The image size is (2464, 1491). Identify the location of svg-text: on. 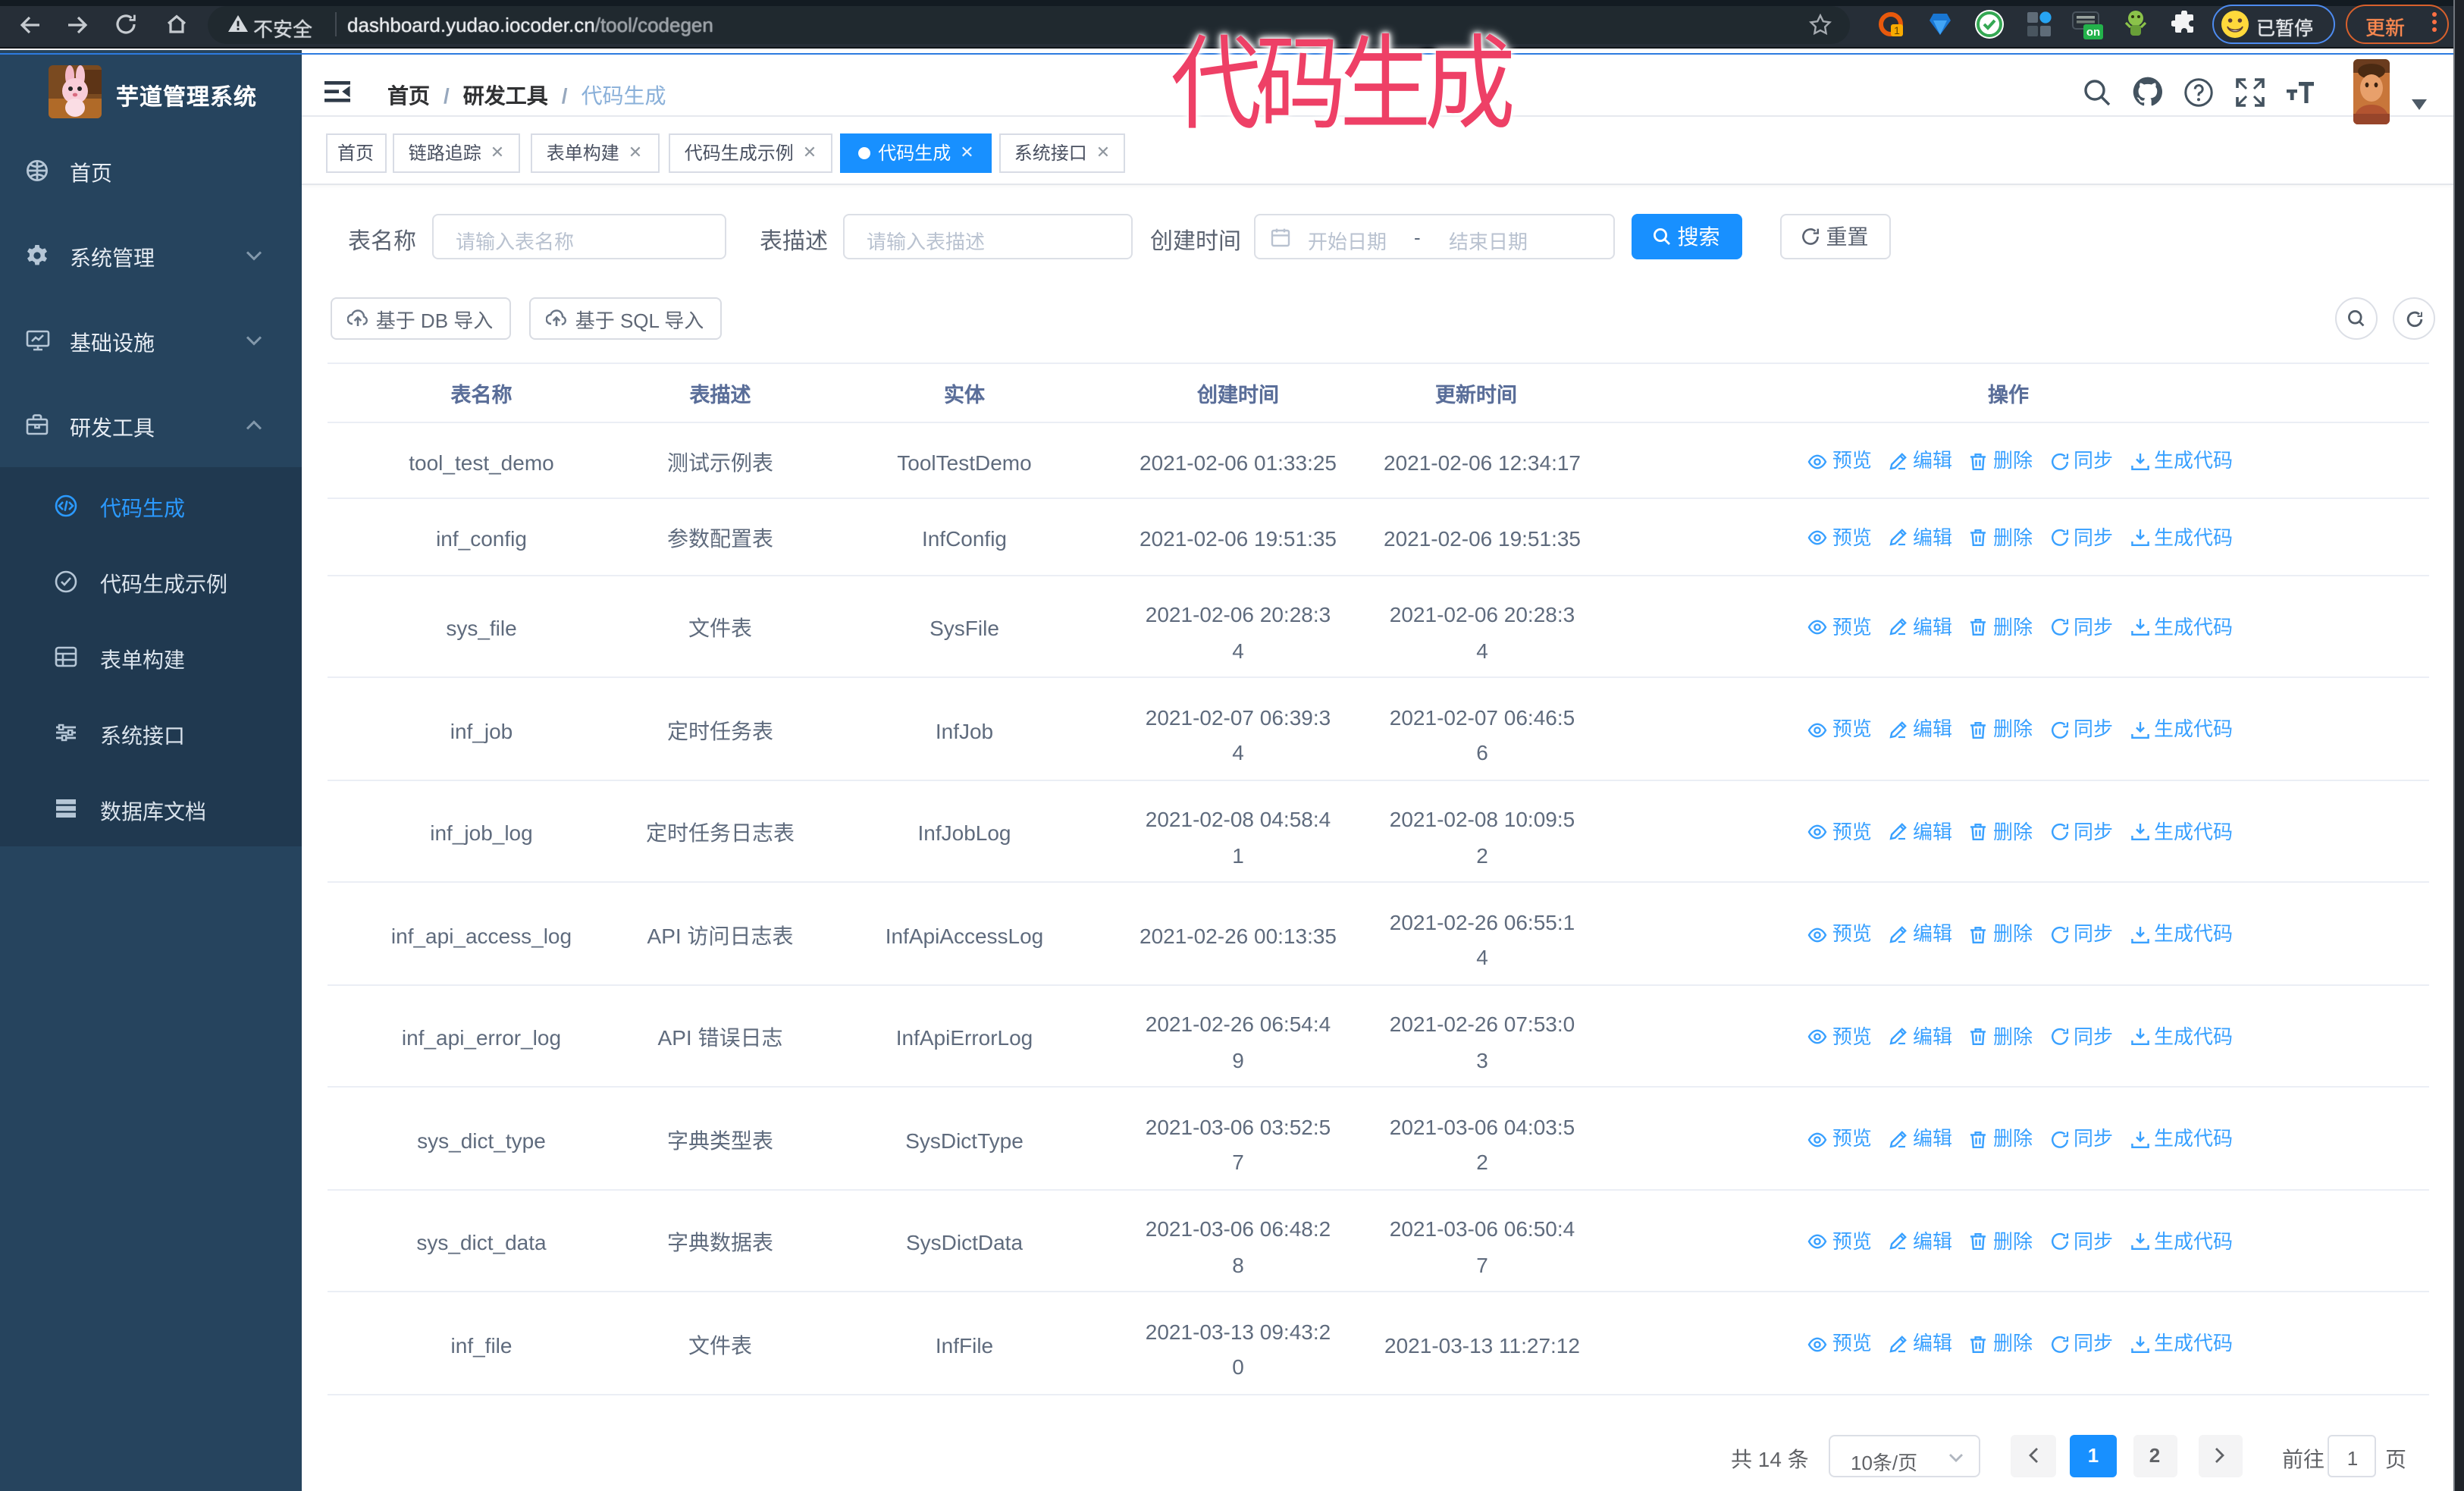
(2093, 32).